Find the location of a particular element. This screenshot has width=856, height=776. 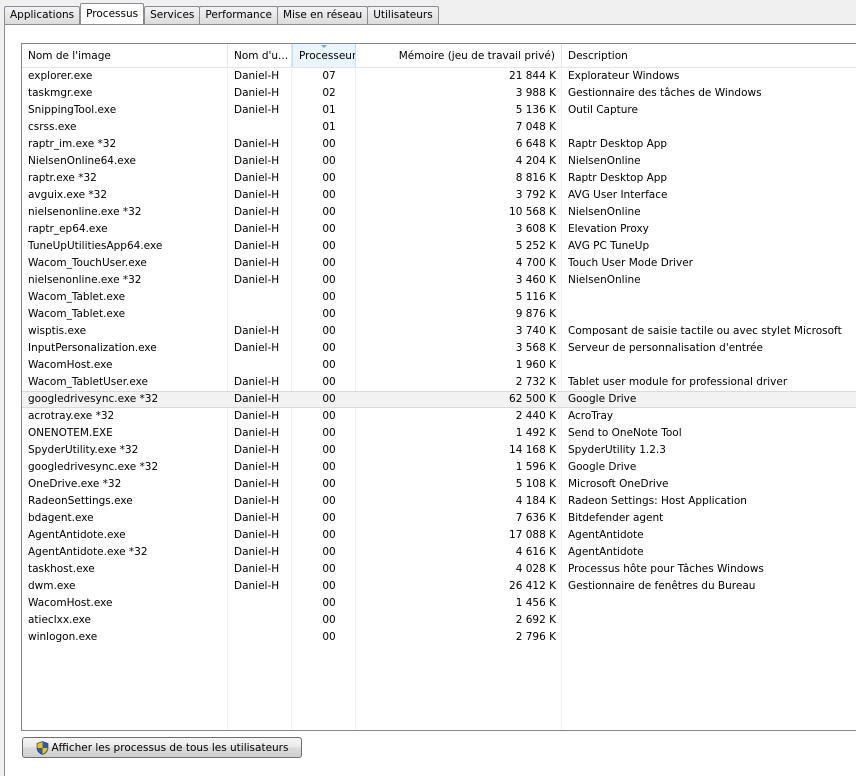

sort-descending-icon is located at coordinates (324, 46).